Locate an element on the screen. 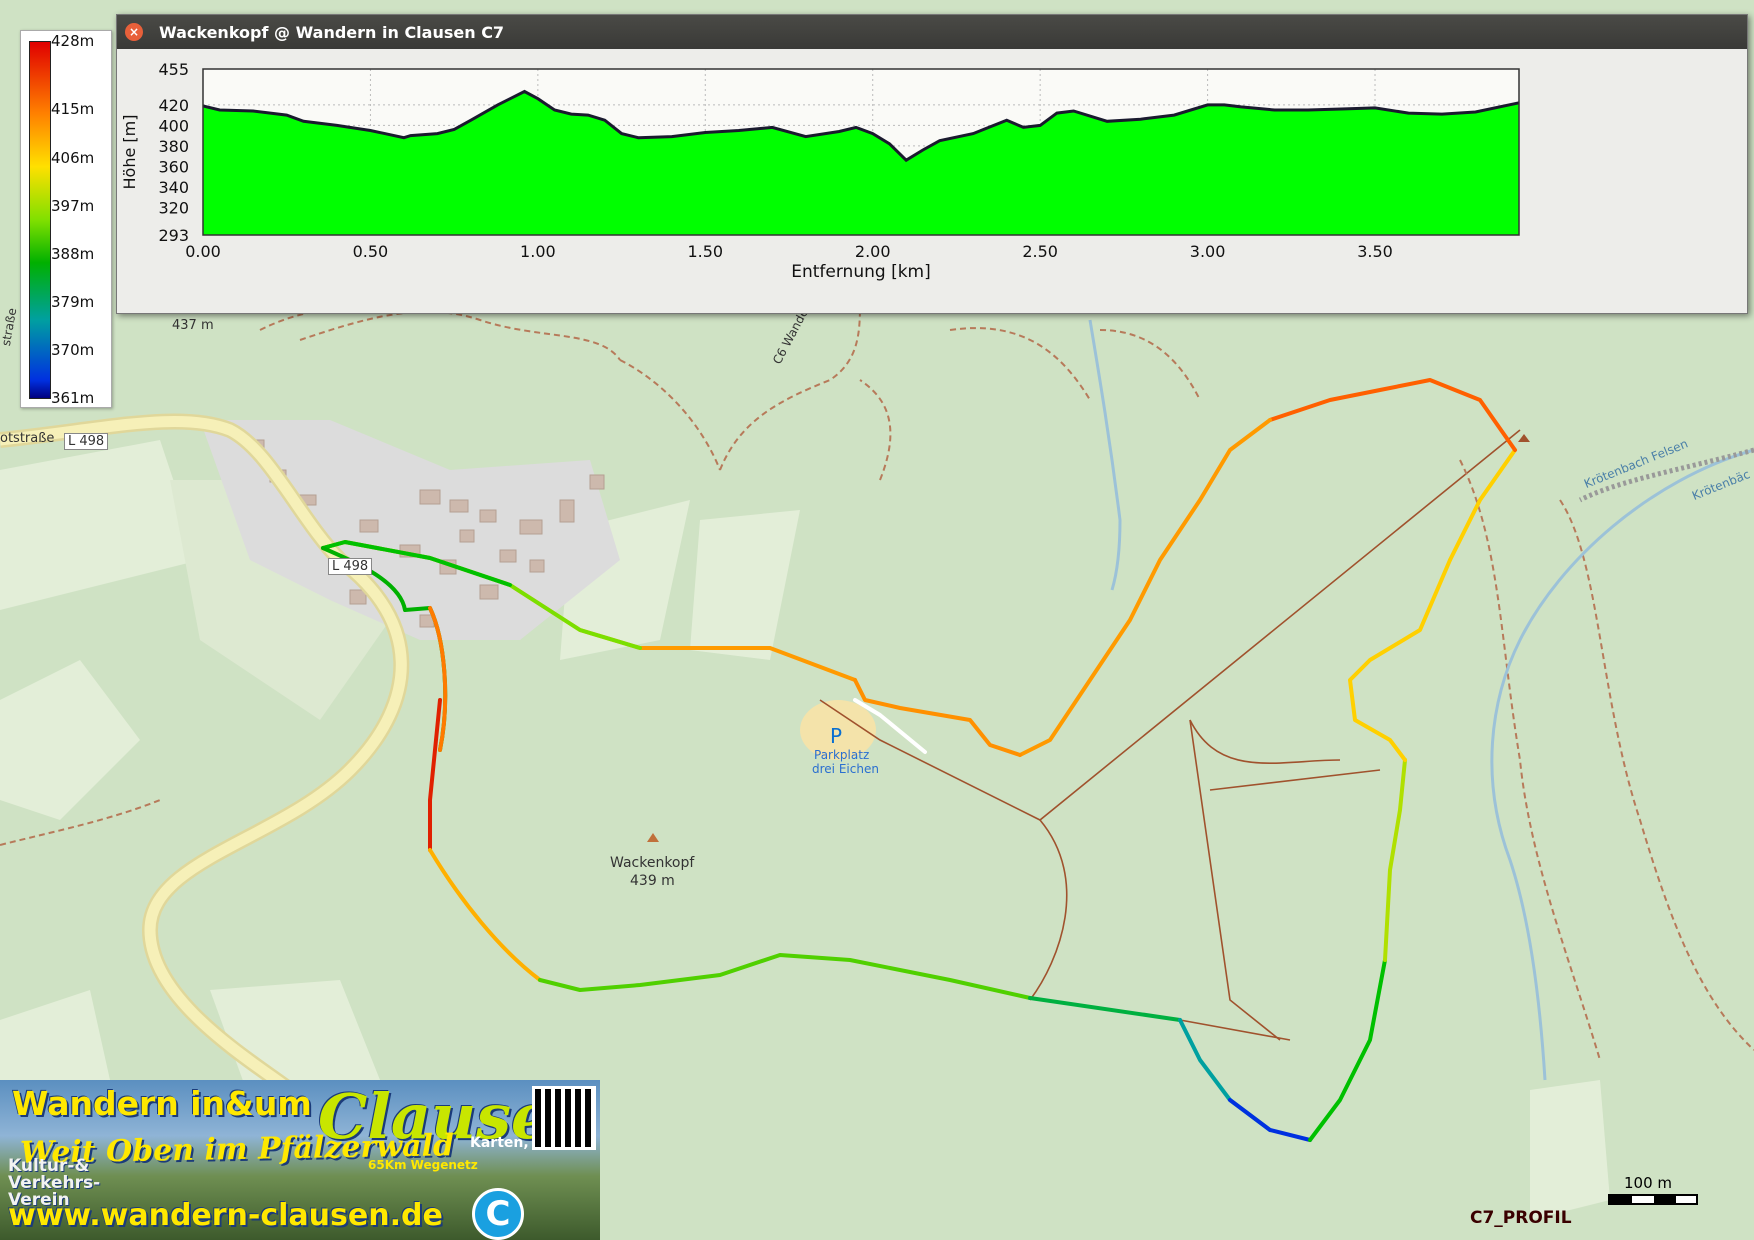 Image resolution: width=1754 pixels, height=1240 pixels. parking-symbol: P is located at coordinates (836, 736).